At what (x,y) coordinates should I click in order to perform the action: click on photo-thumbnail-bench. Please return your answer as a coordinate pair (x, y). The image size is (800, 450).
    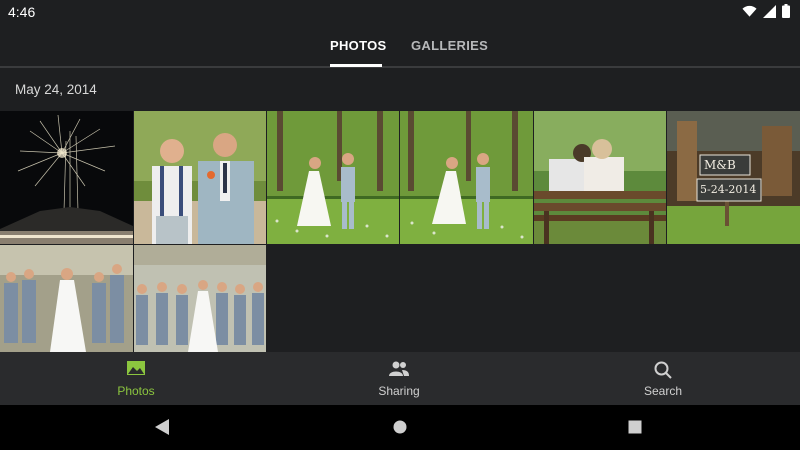
    Looking at the image, I should click on (600, 177).